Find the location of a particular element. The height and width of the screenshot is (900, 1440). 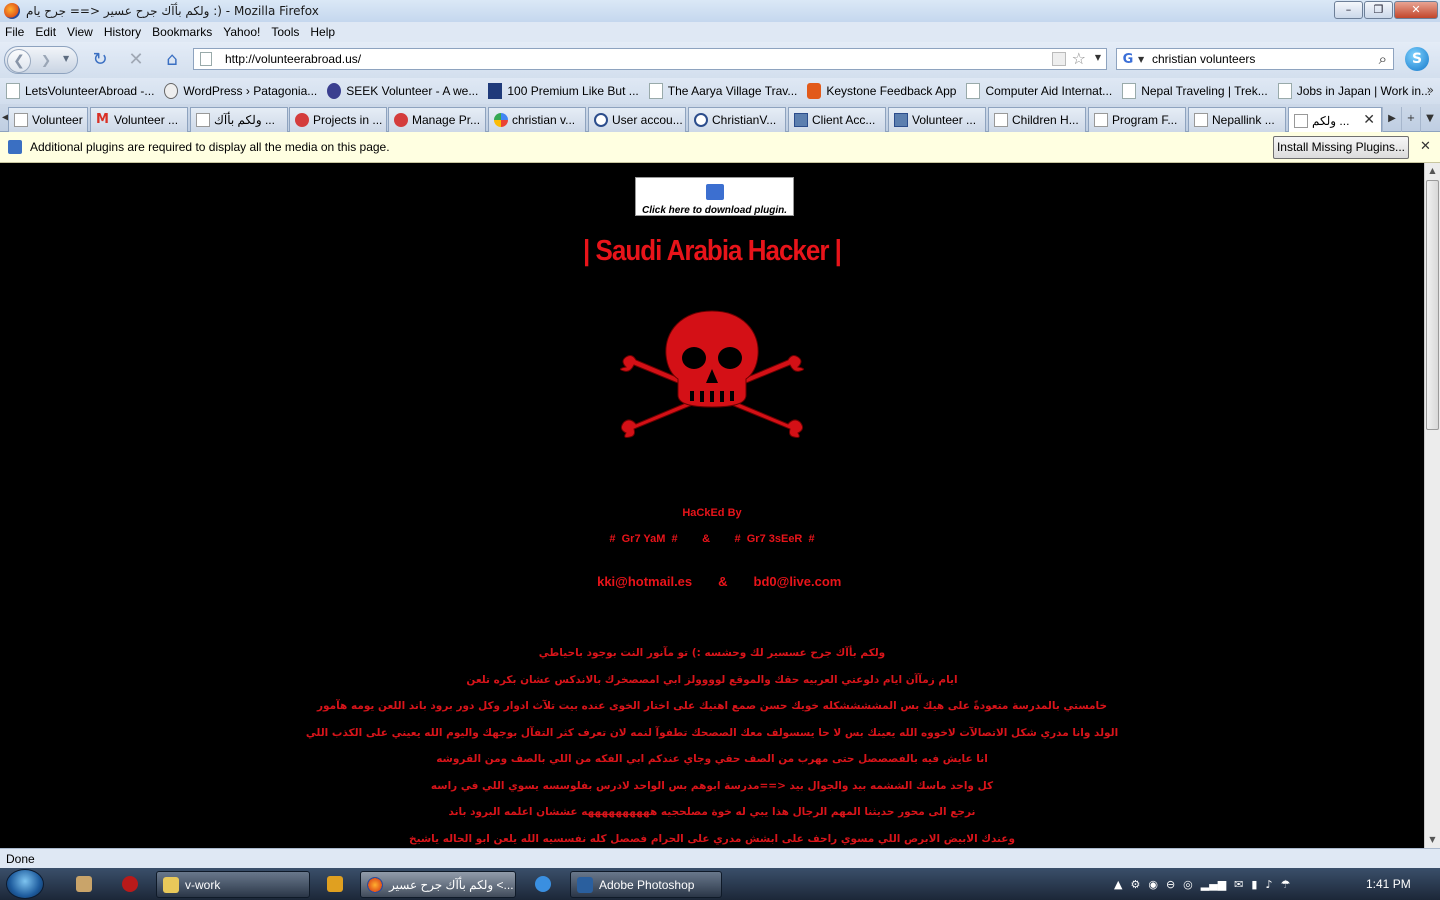

internet-explorer-icon is located at coordinates (543, 884).